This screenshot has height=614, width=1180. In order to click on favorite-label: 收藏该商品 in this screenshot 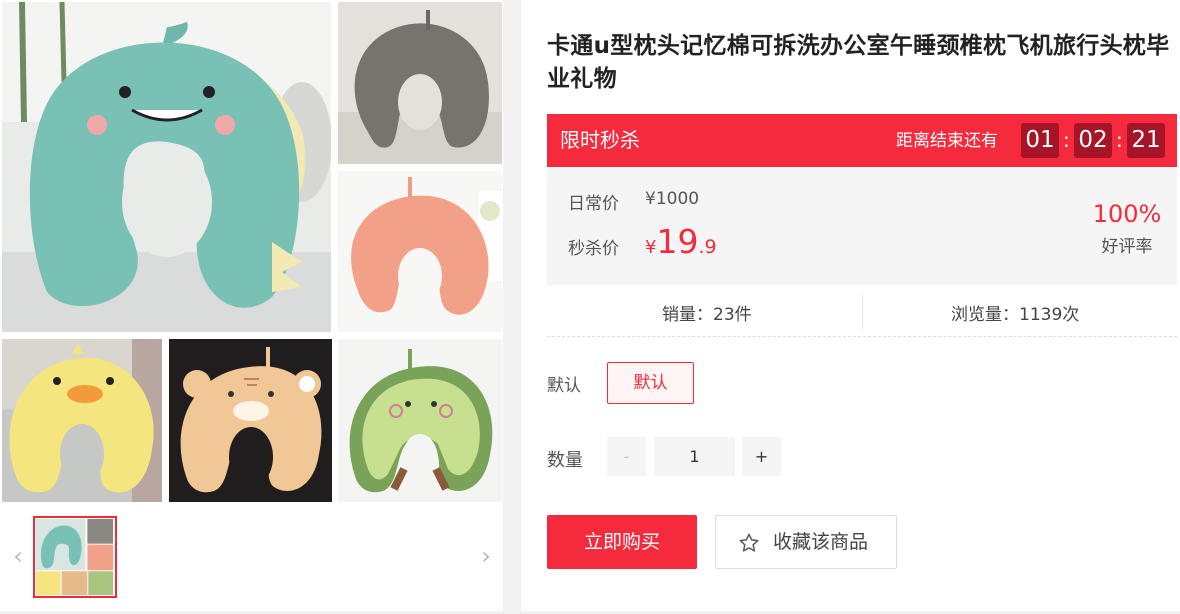, I will do `click(821, 542)`.